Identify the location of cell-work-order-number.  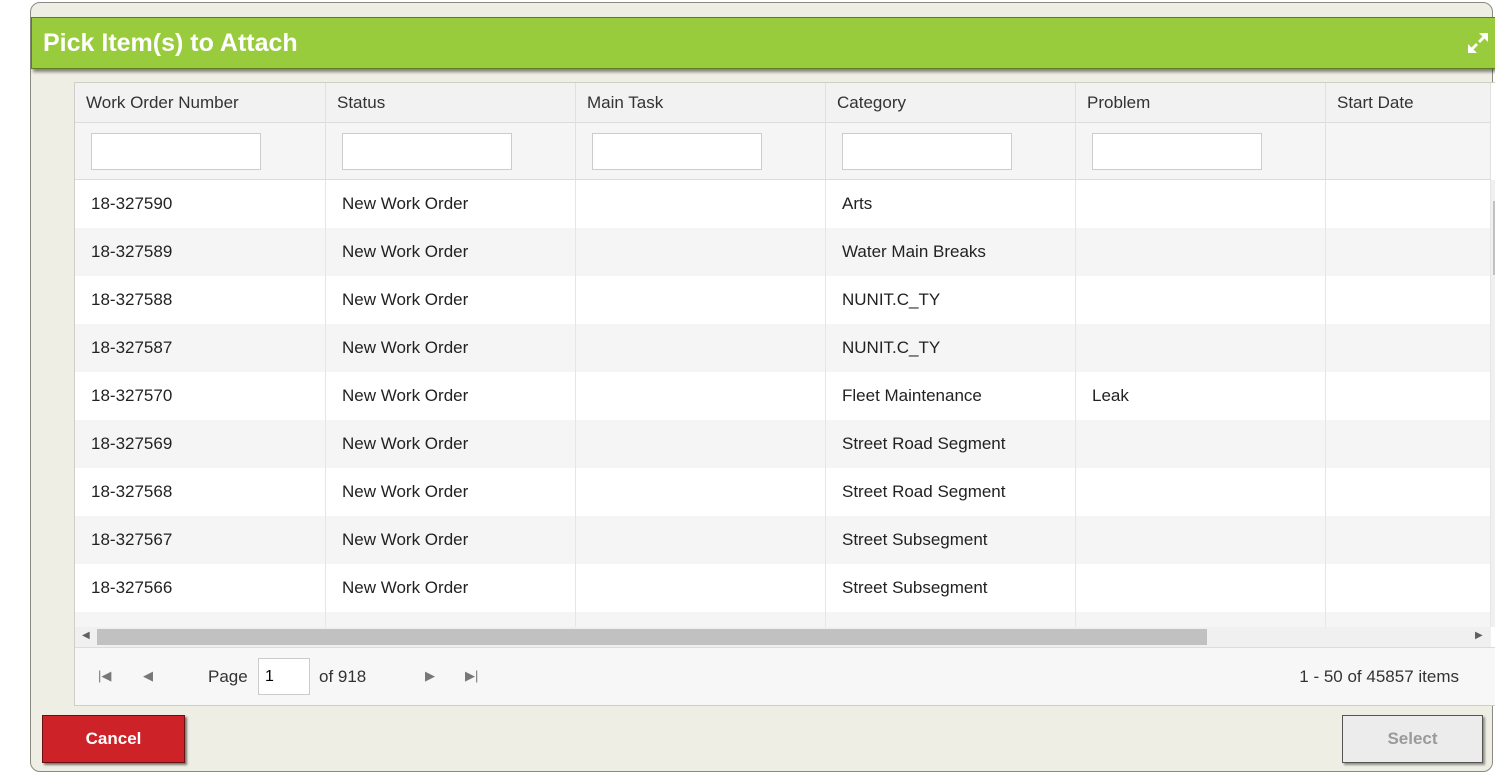
(200, 619).